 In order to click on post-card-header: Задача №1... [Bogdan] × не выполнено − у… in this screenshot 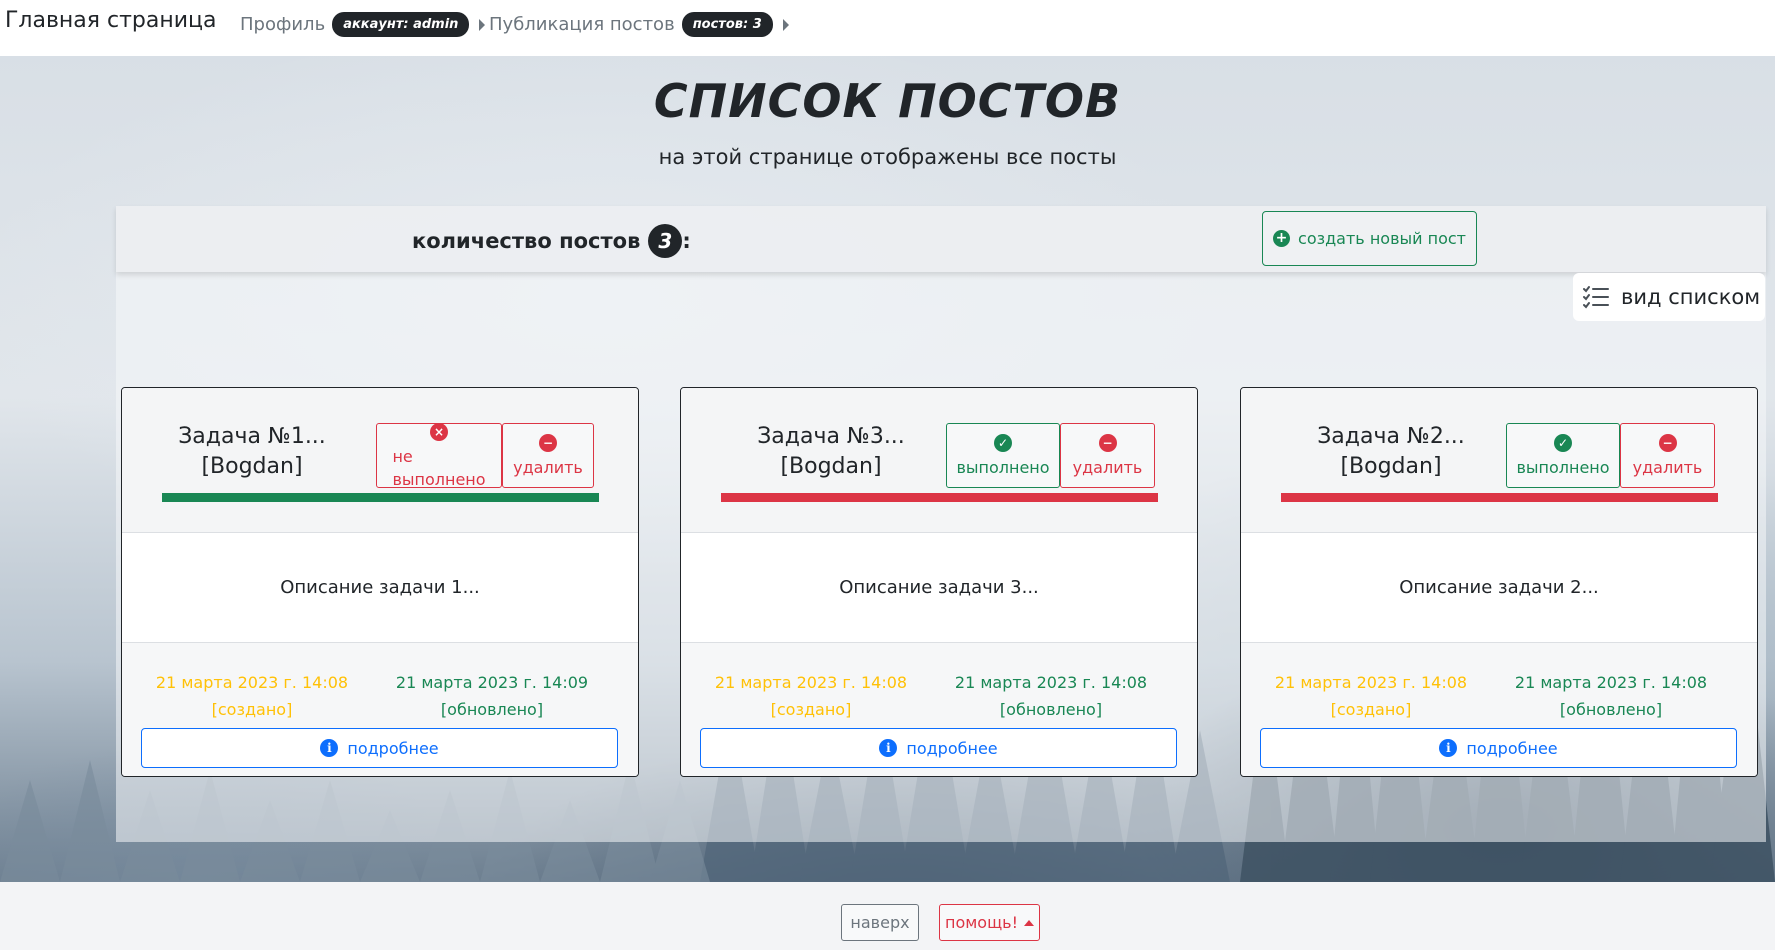, I will do `click(380, 460)`.